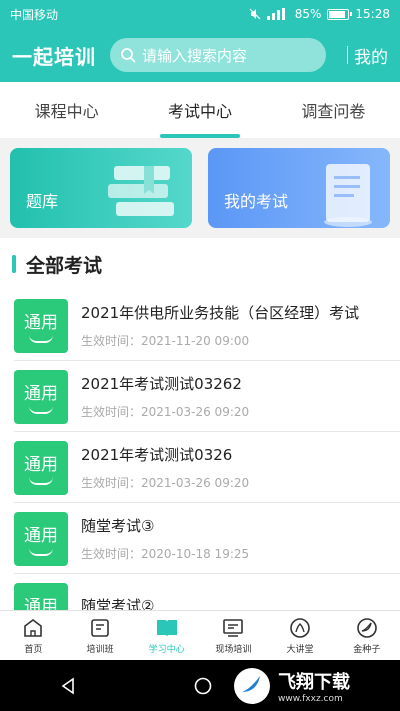 The image size is (400, 711). Describe the element at coordinates (33, 649) in the screenshot. I see `nav-label: 首页` at that location.